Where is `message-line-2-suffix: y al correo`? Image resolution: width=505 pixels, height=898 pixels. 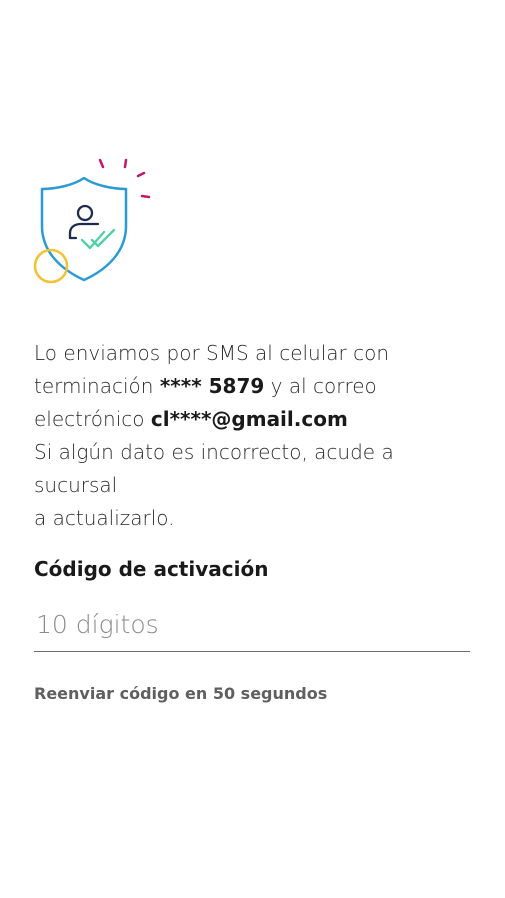
message-line-2-suffix: y al correo is located at coordinates (320, 386).